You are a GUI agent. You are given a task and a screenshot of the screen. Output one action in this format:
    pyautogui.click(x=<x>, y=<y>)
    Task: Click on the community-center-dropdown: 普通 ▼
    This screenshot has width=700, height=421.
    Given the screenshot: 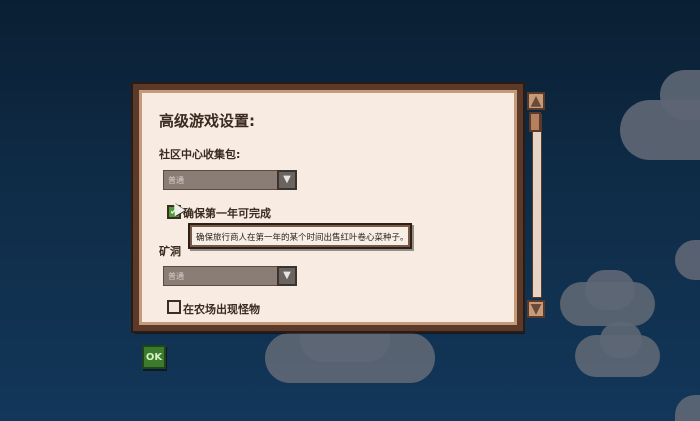 What is the action you would take?
    pyautogui.click(x=230, y=180)
    